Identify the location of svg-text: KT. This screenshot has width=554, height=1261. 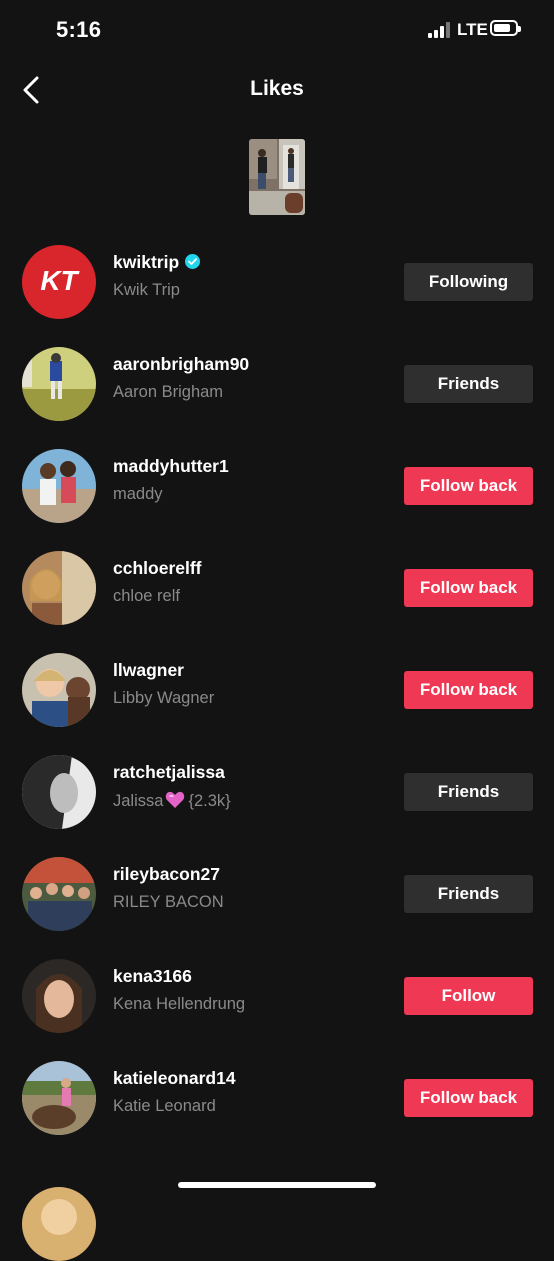
(60, 280).